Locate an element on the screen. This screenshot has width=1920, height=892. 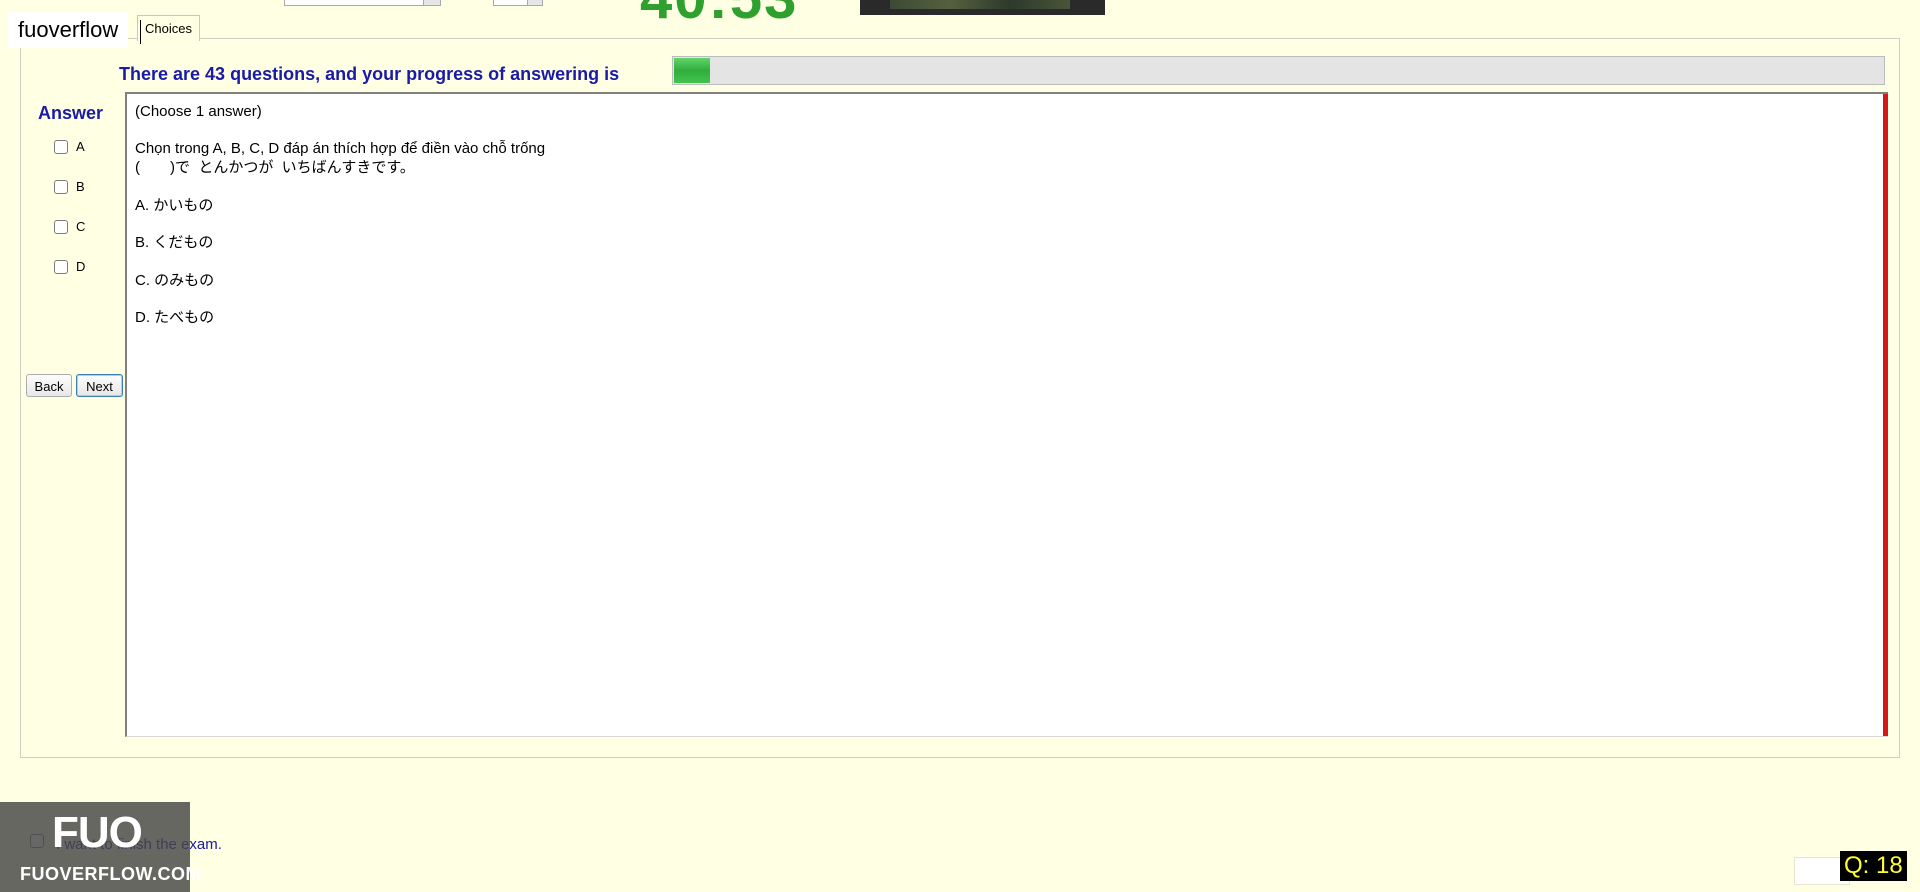
watermark-label: fuoverflow is located at coordinates (68, 30).